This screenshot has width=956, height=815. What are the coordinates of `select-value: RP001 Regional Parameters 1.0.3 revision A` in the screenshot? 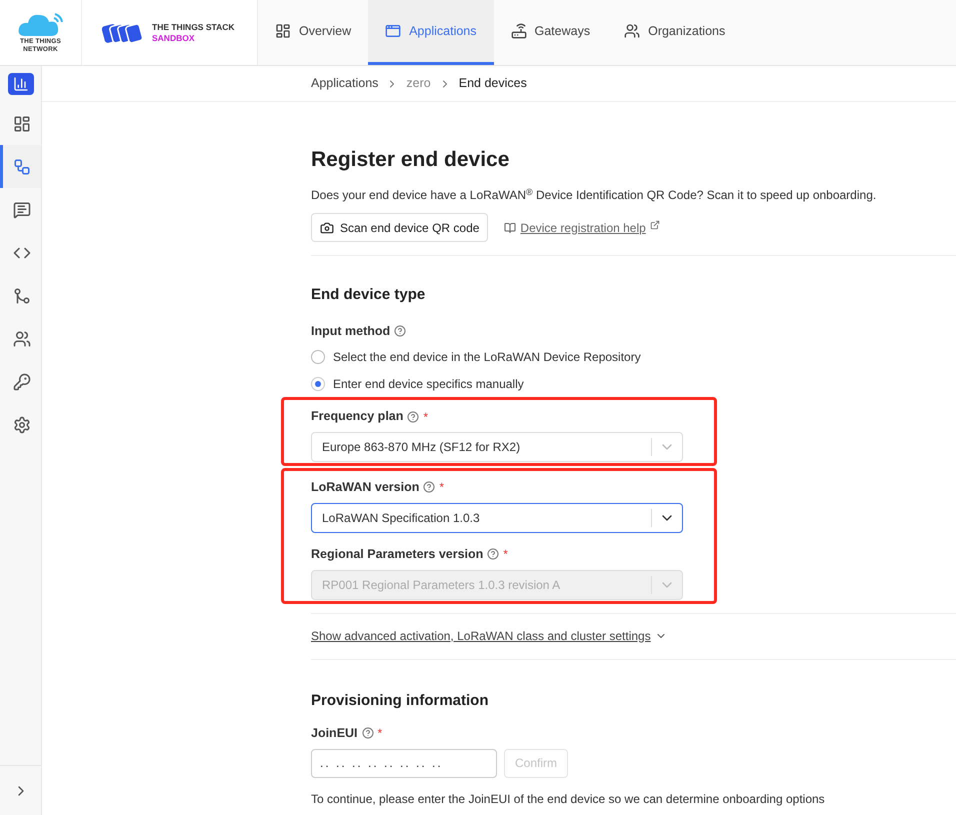 It's located at (441, 585).